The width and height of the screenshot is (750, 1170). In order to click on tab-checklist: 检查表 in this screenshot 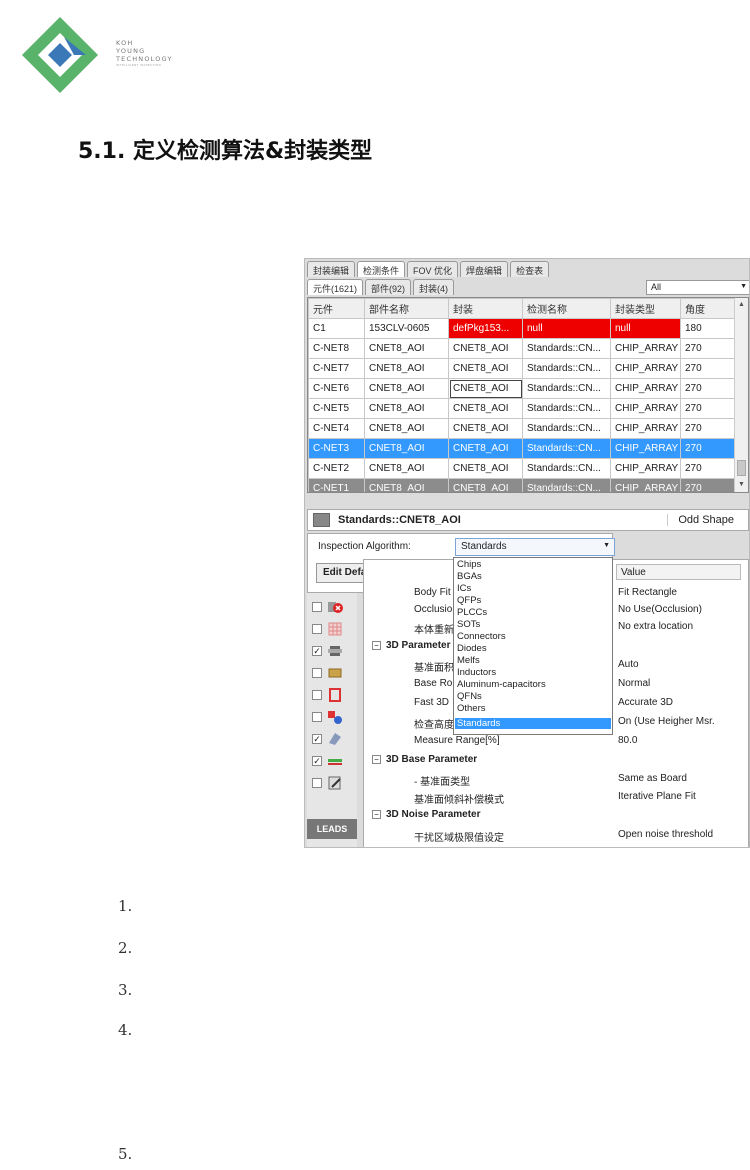, I will do `click(530, 269)`.